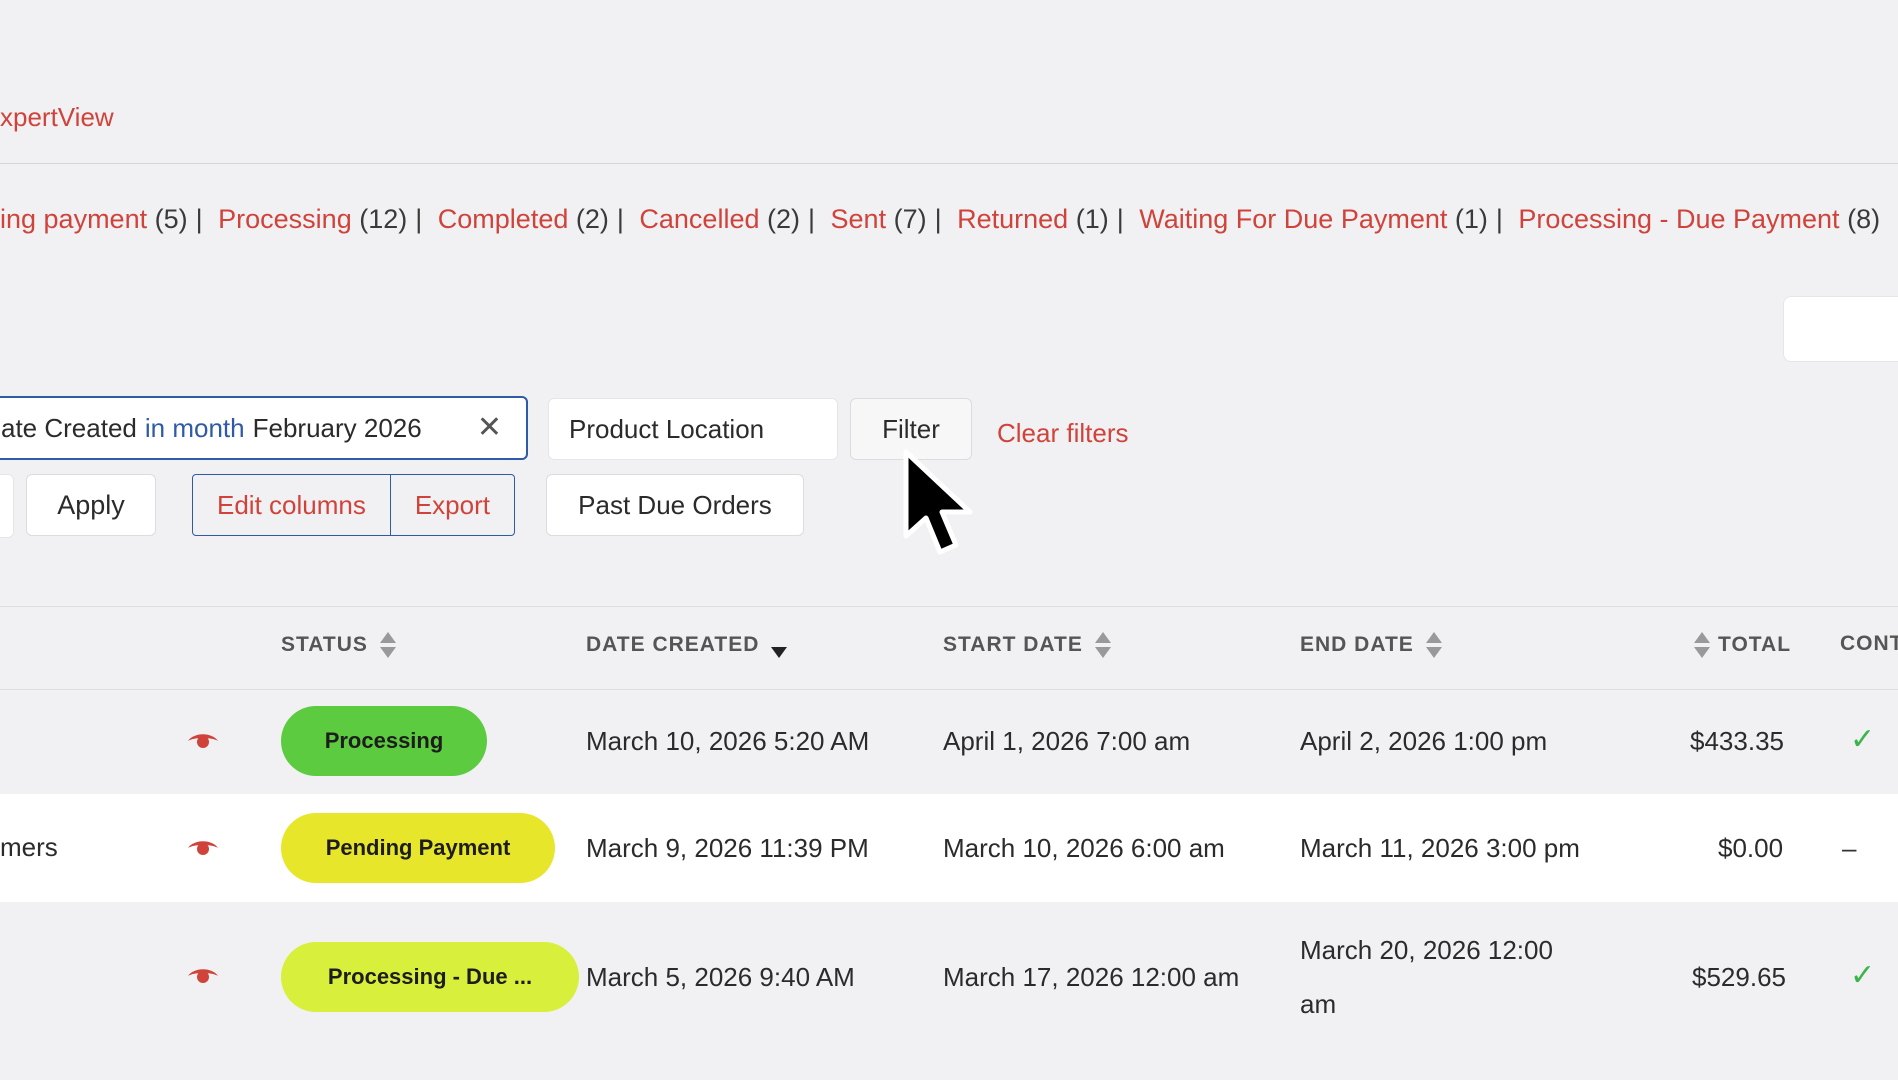  What do you see at coordinates (728, 741) in the screenshot?
I see `date-created-cell: March 10, 2026 5:20 AM` at bounding box center [728, 741].